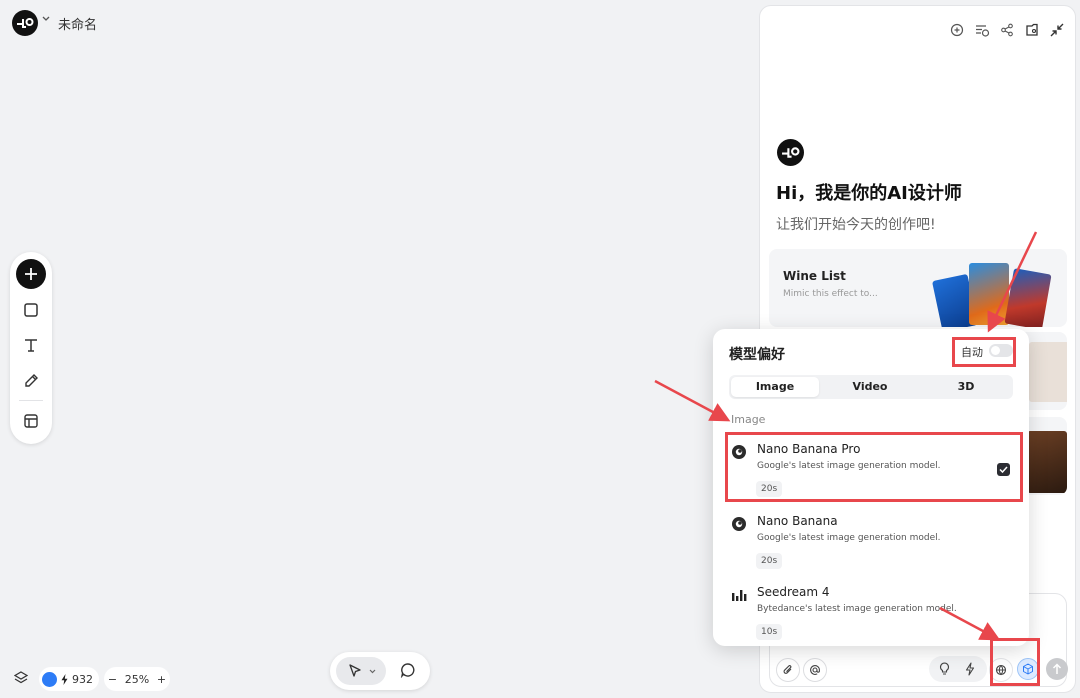 This screenshot has width=1080, height=698. What do you see at coordinates (1012, 282) in the screenshot?
I see `arrow-to-auto-toggle` at bounding box center [1012, 282].